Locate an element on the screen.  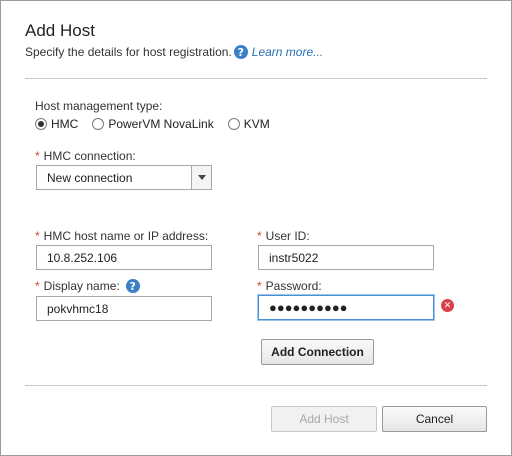
footer-divider is located at coordinates (256, 385).